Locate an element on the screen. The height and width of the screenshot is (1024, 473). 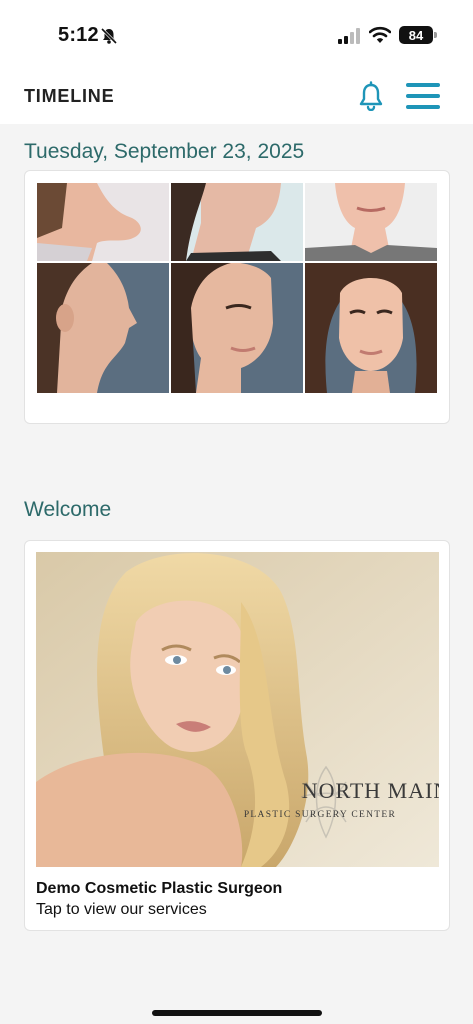
card-subtitle: Tap to view our services is located at coordinates (121, 909).